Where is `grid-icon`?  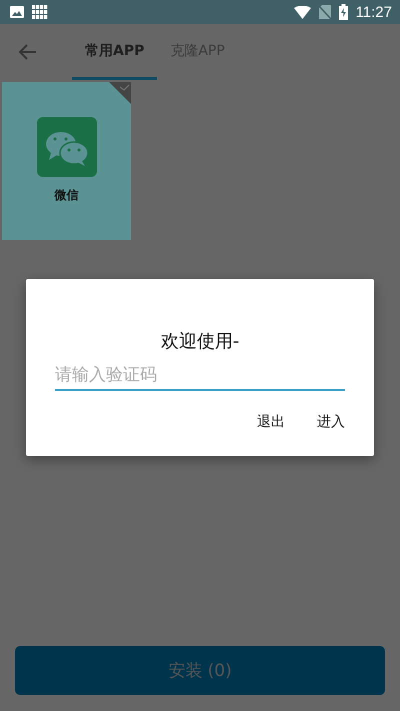
grid-icon is located at coordinates (40, 12).